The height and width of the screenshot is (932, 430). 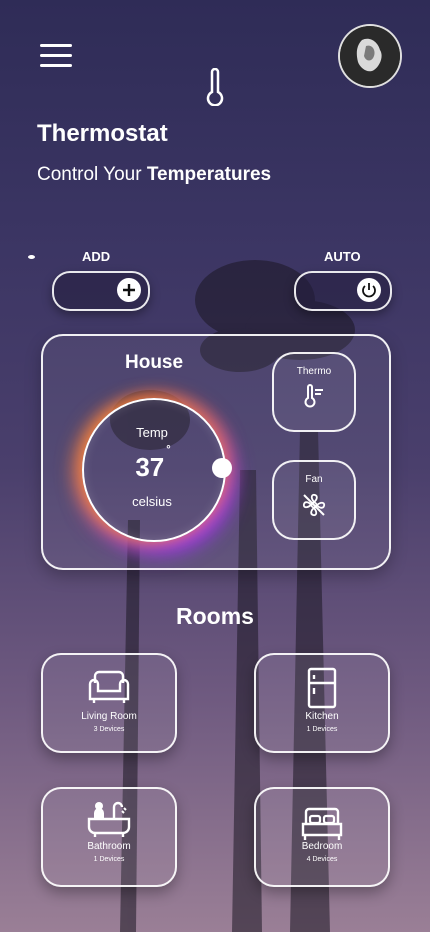 What do you see at coordinates (101, 291) in the screenshot?
I see `add-toggle` at bounding box center [101, 291].